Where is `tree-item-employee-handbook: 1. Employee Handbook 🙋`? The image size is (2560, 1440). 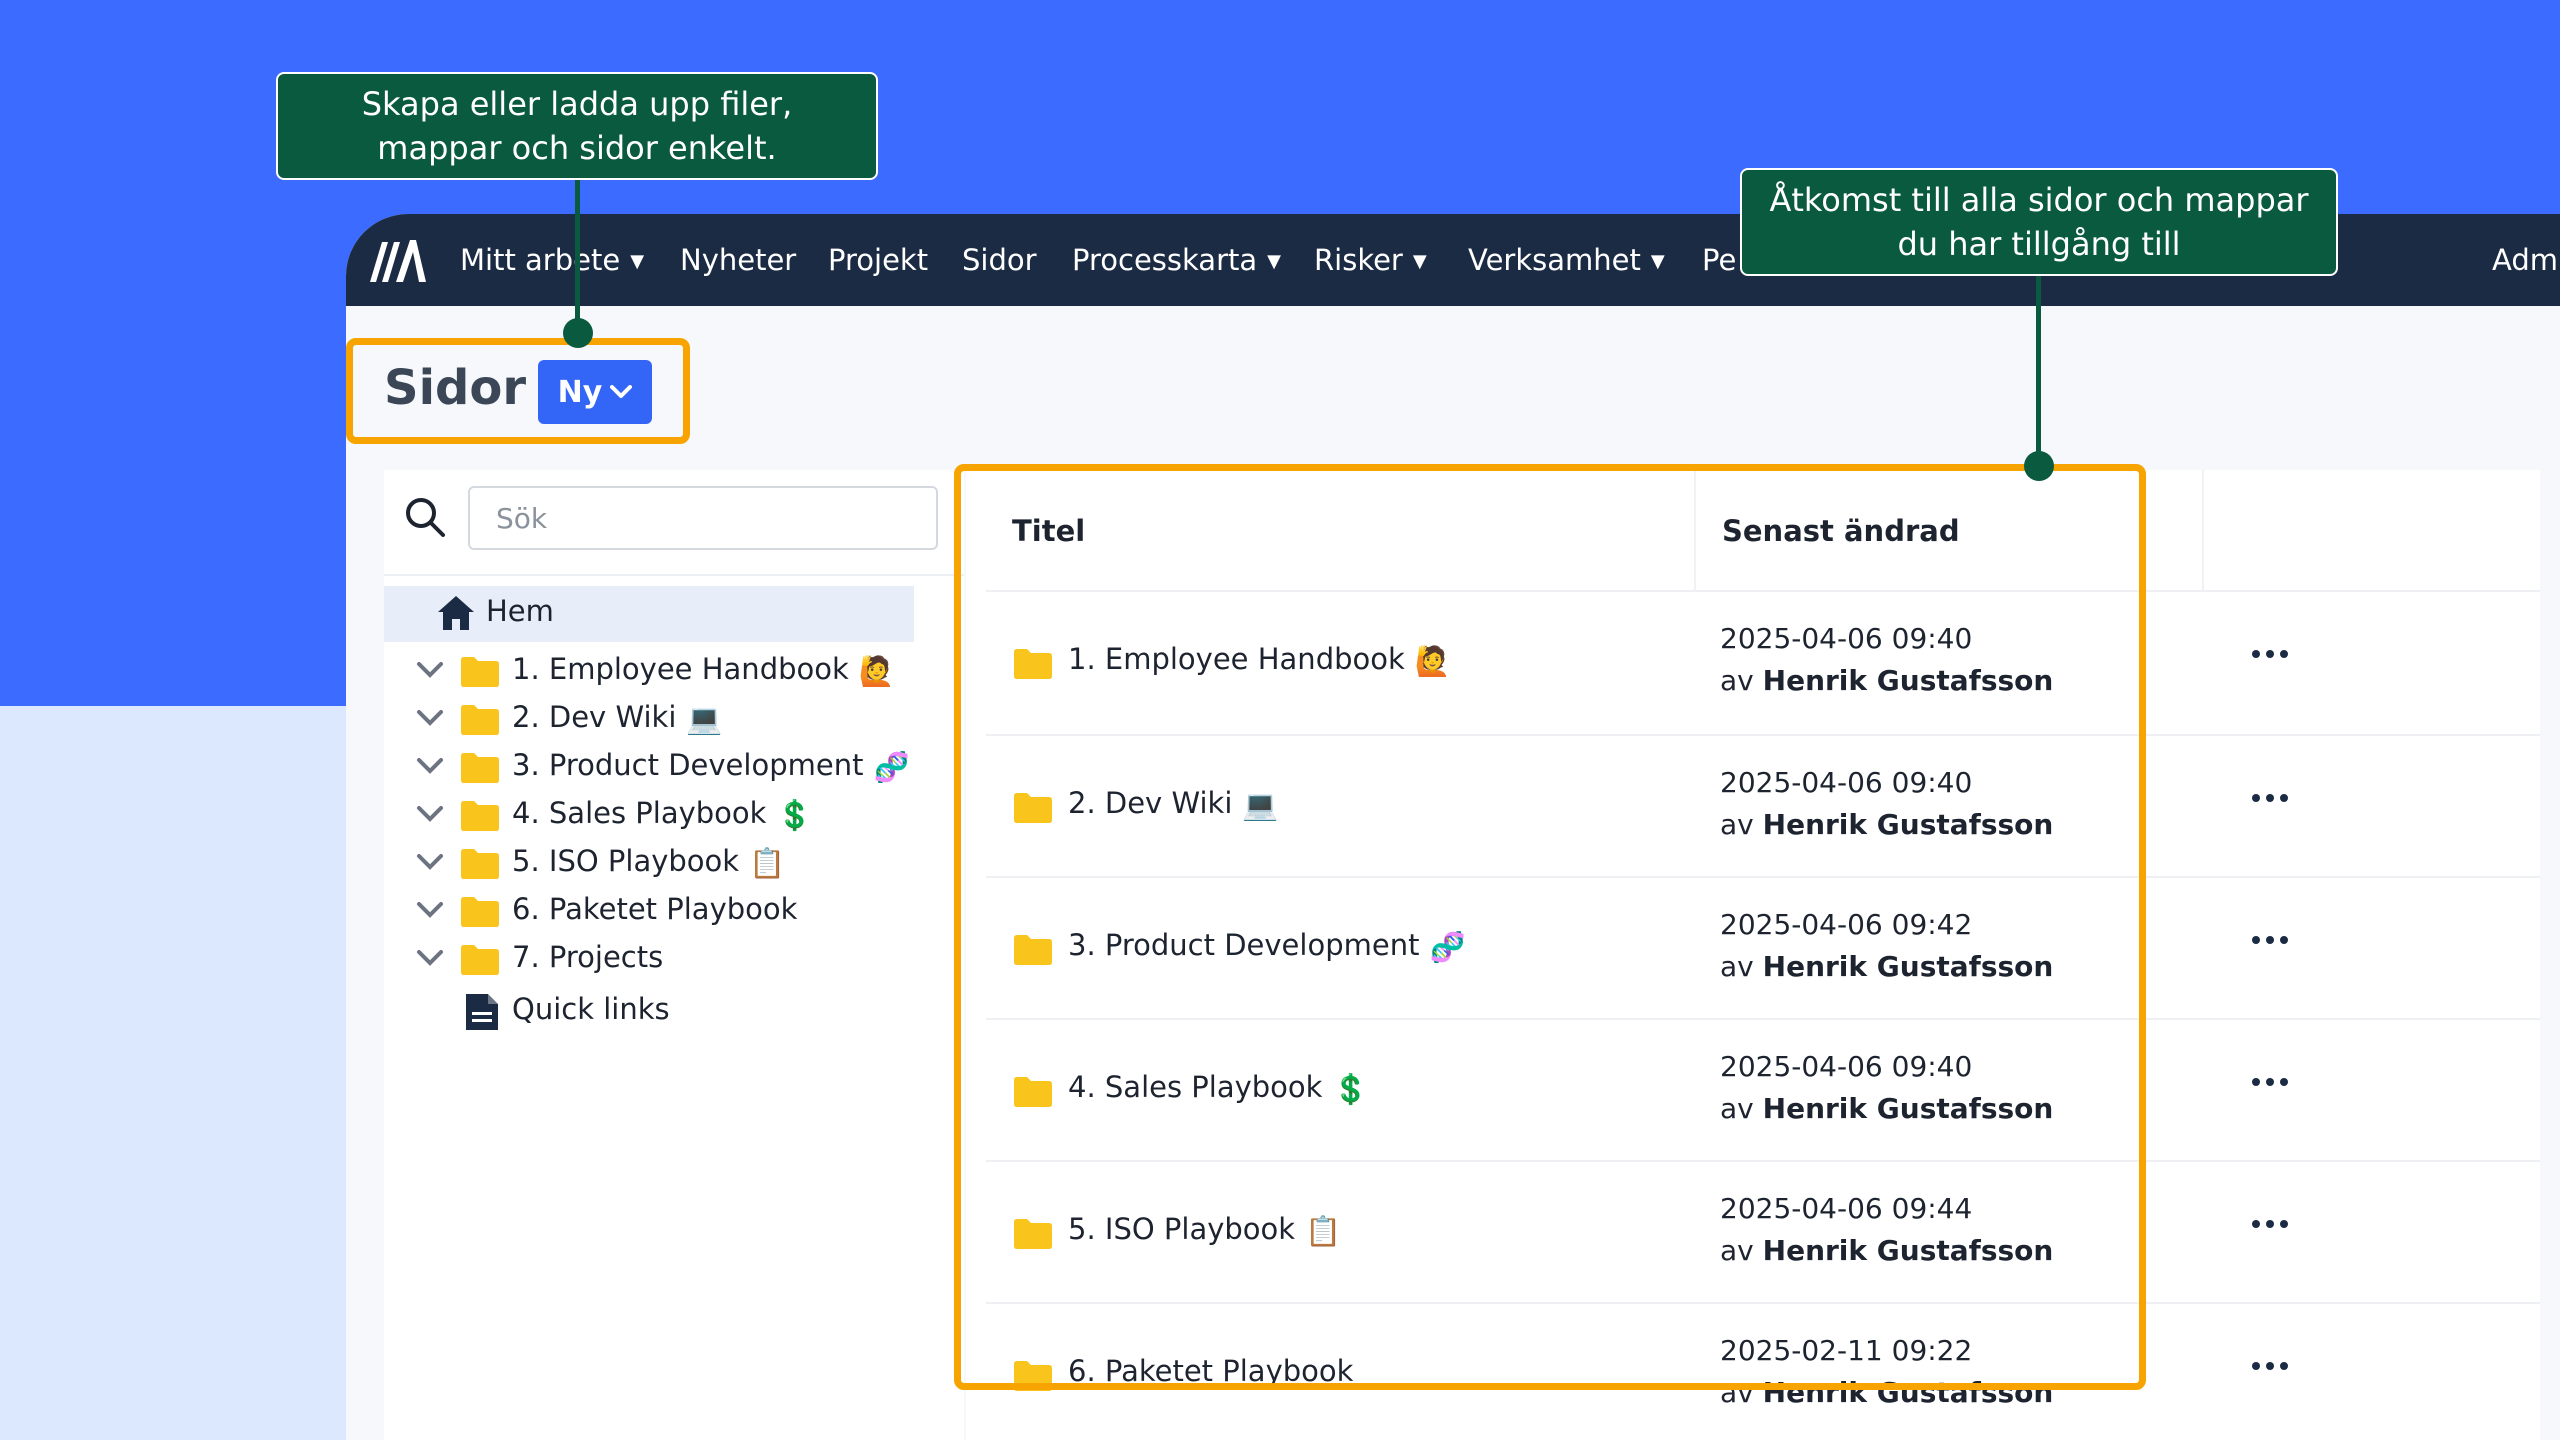 tree-item-employee-handbook: 1. Employee Handbook 🙋 is located at coordinates (664, 672).